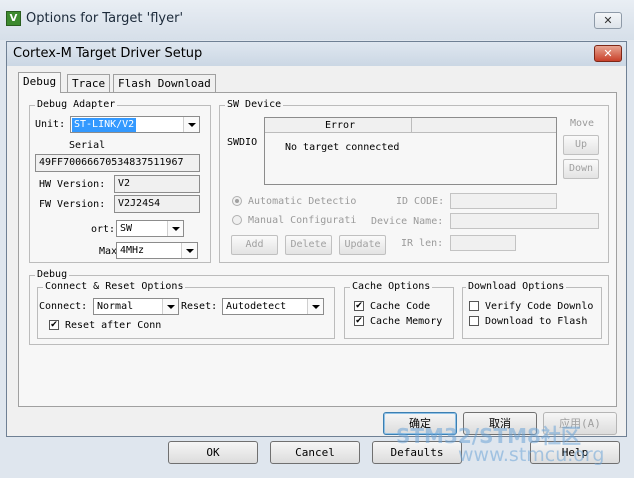 The width and height of the screenshot is (634, 478). What do you see at coordinates (316, 54) in the screenshot?
I see `dialog-titlebar: Cortex-M Target Driver Setup ✕` at bounding box center [316, 54].